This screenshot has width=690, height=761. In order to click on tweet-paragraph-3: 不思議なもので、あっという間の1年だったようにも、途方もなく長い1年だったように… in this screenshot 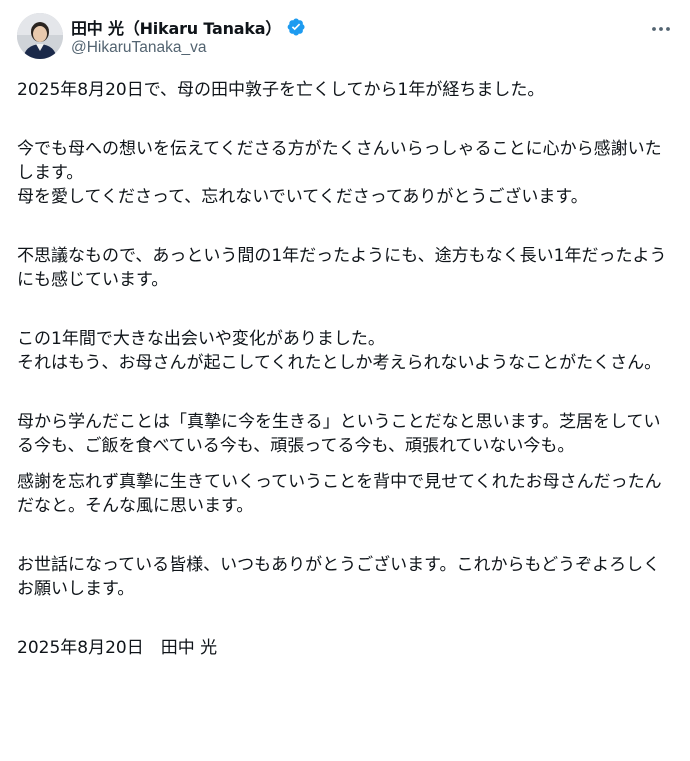, I will do `click(342, 268)`.